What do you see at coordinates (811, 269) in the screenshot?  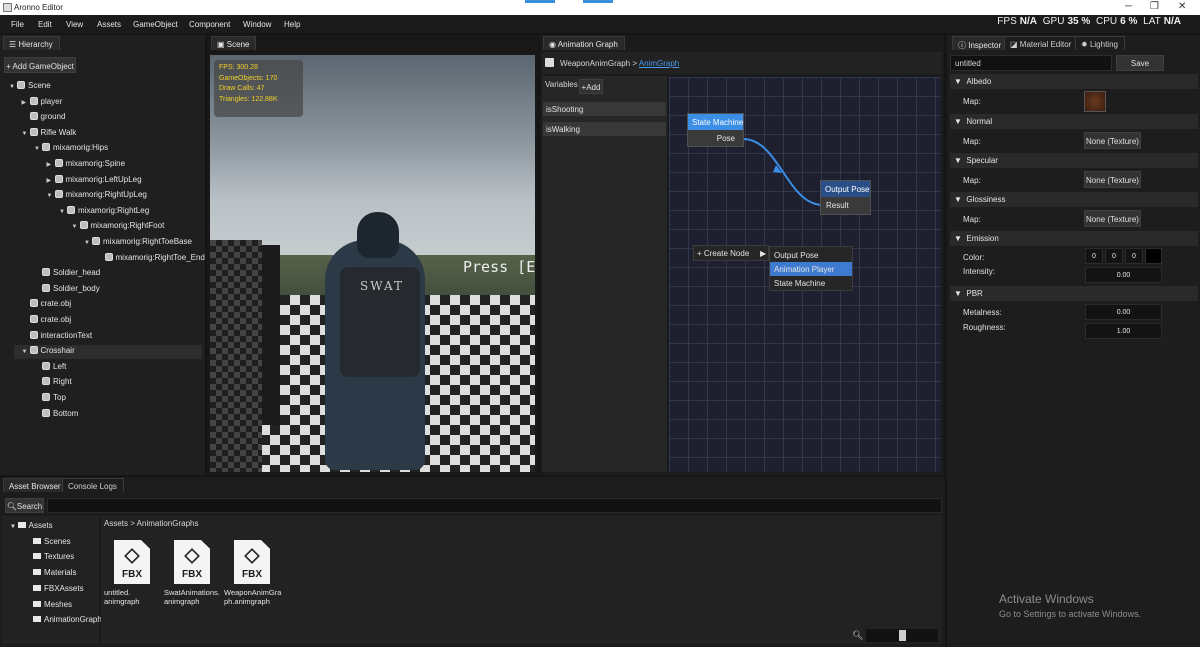 I see `submenu-item: Animation Player` at bounding box center [811, 269].